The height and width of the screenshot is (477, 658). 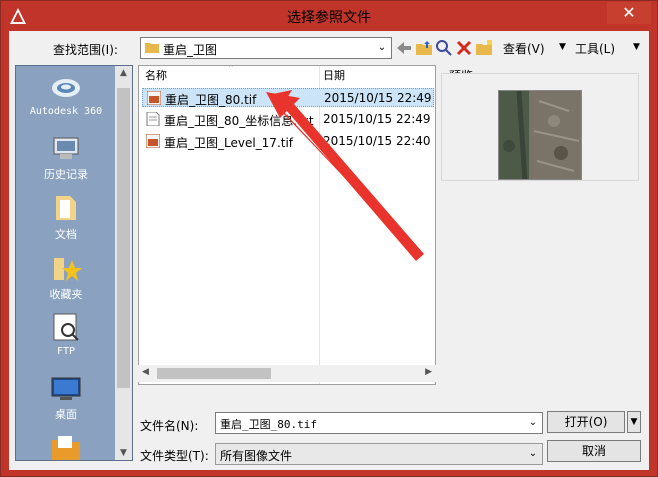 I want to click on new-folder-icon, so click(x=484, y=48).